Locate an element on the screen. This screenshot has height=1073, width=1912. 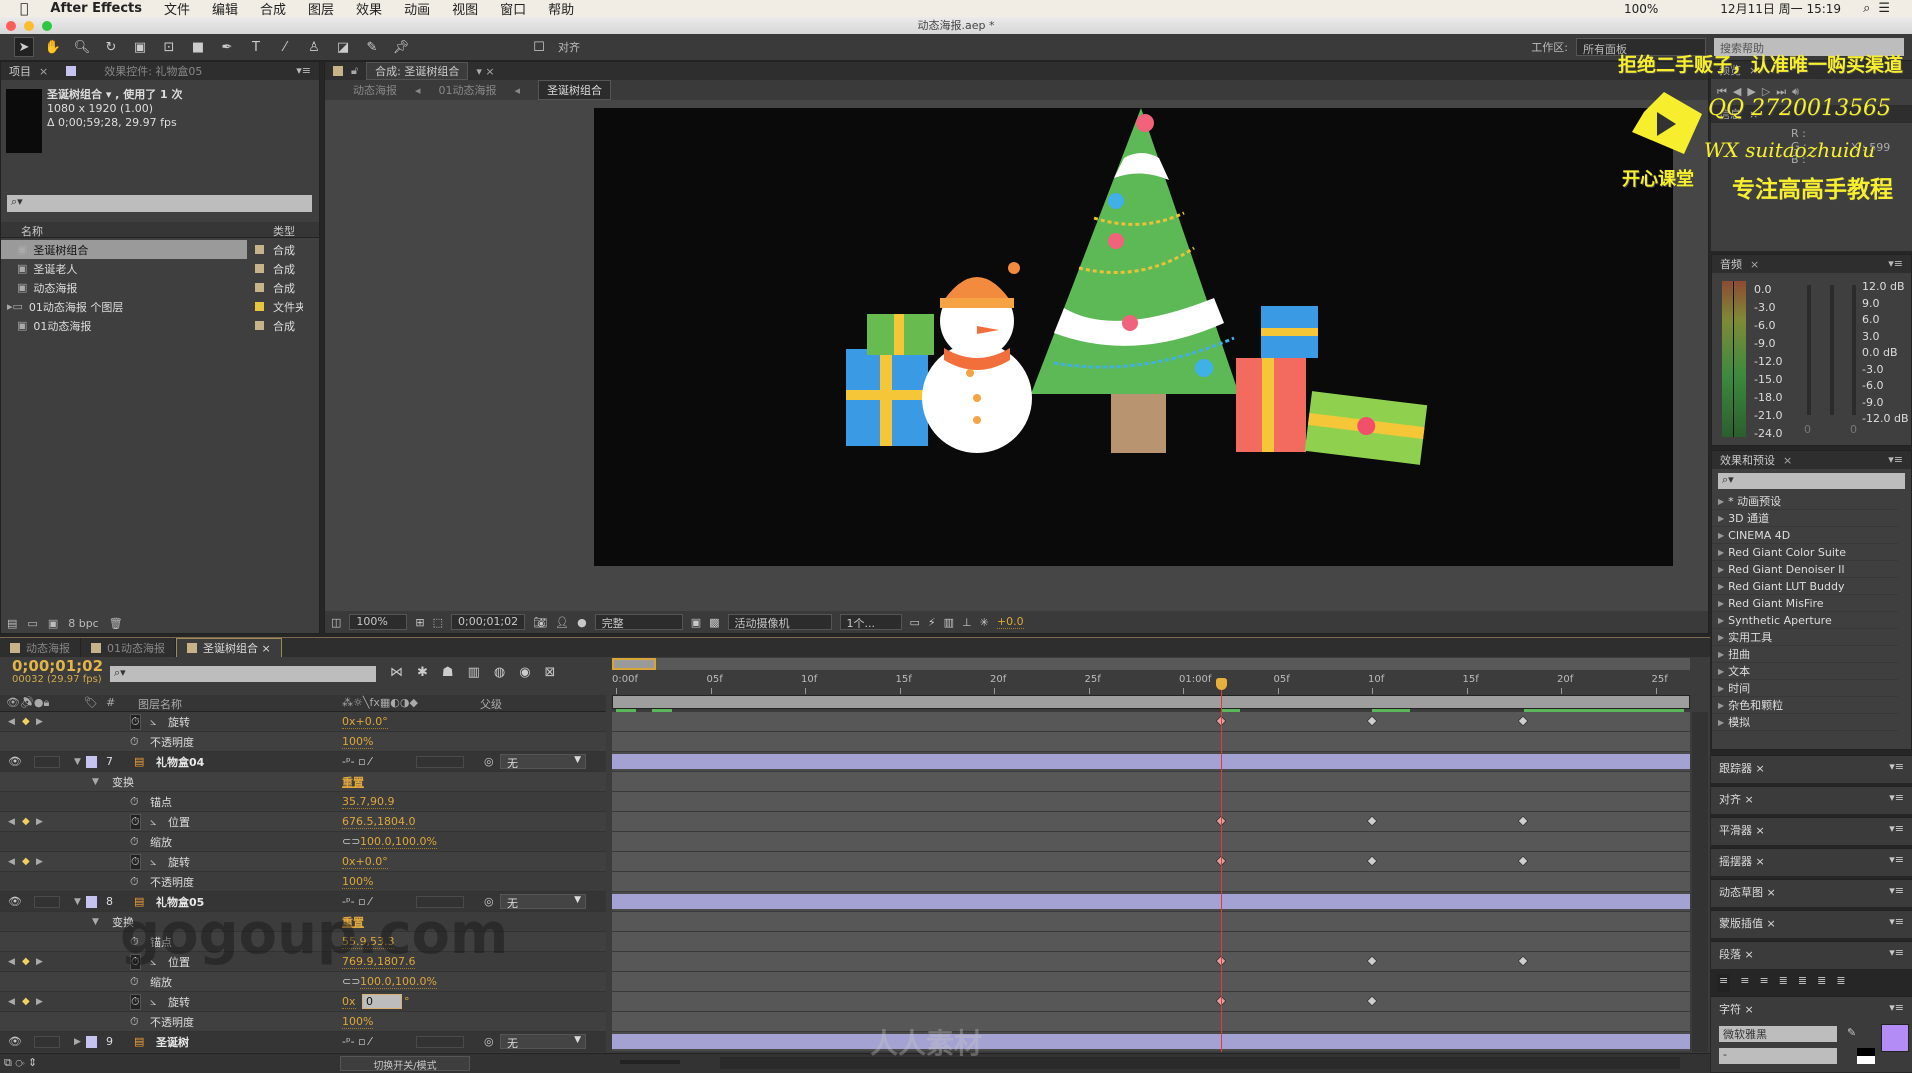
fast-previews-icon: ⚡︎ is located at coordinates (932, 622).